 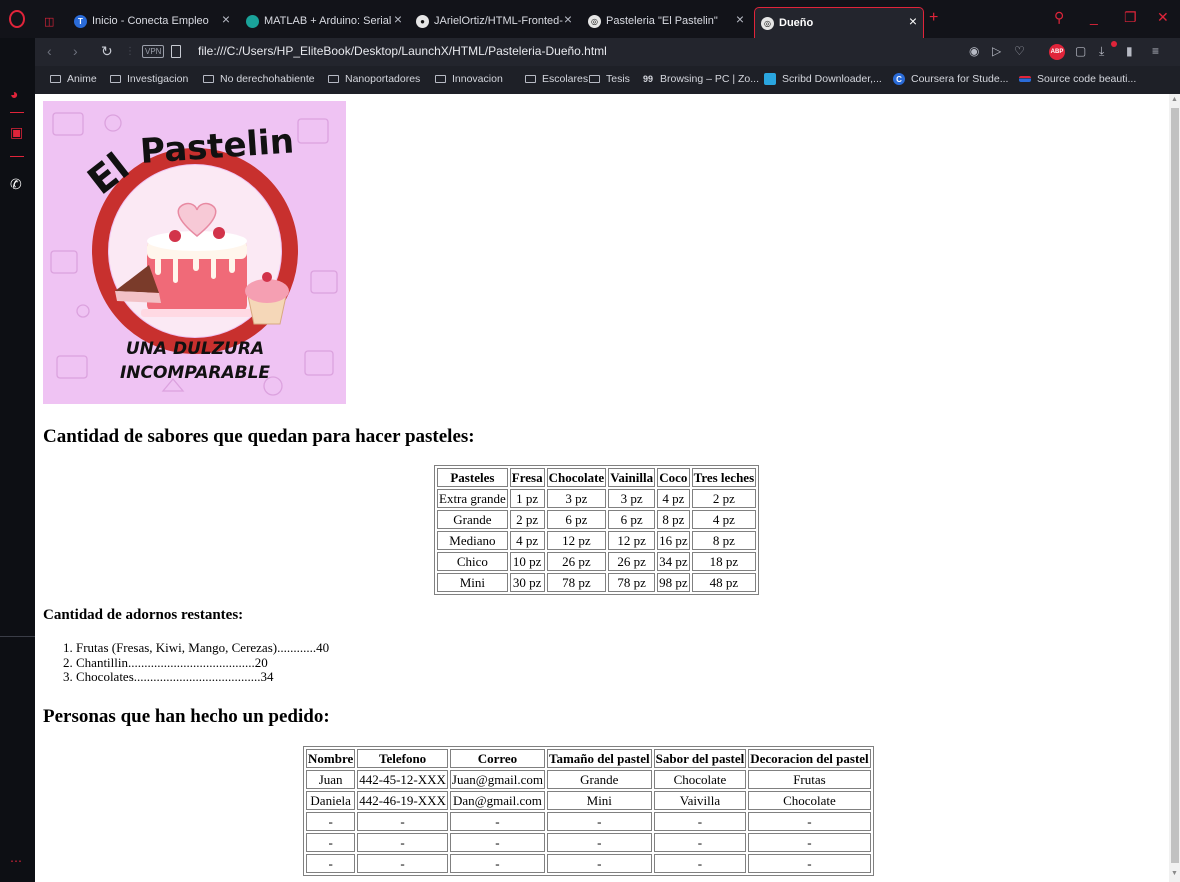 What do you see at coordinates (1094, 17) in the screenshot?
I see `minimize-icon: _` at bounding box center [1094, 17].